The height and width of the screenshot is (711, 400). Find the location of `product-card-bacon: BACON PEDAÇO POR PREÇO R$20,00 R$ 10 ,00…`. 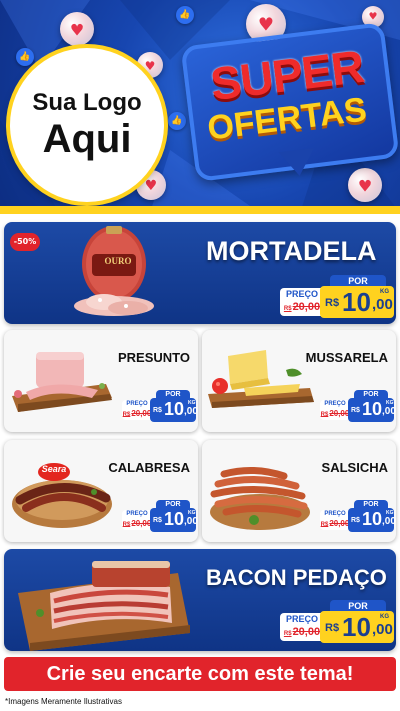

product-card-bacon: BACON PEDAÇO POR PREÇO R$20,00 R$ 10 ,00… is located at coordinates (200, 600).